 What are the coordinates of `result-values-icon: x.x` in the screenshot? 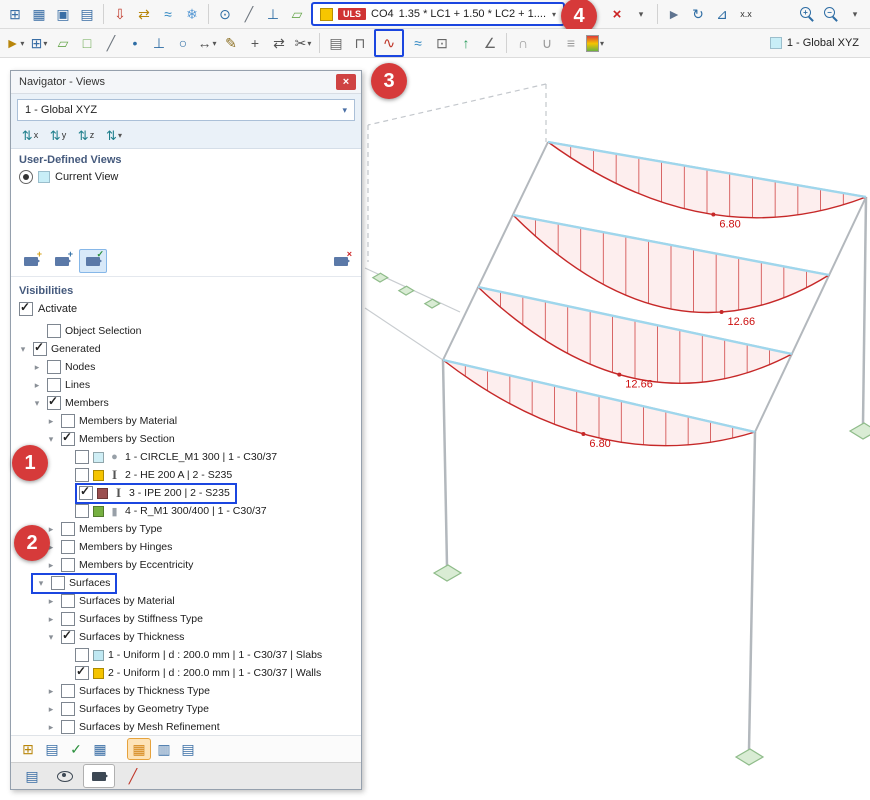 It's located at (746, 14).